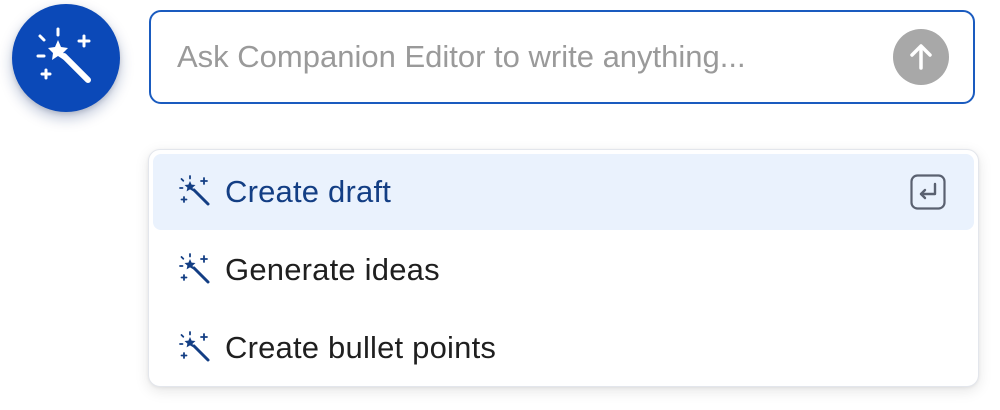  I want to click on send-button, so click(921, 57).